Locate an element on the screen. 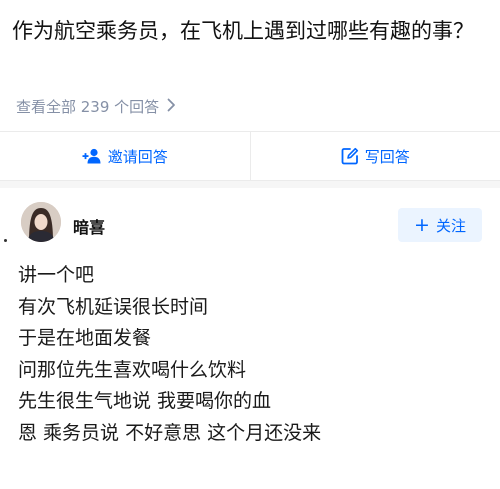 This screenshot has width=500, height=489. chevron-right-icon is located at coordinates (171, 107).